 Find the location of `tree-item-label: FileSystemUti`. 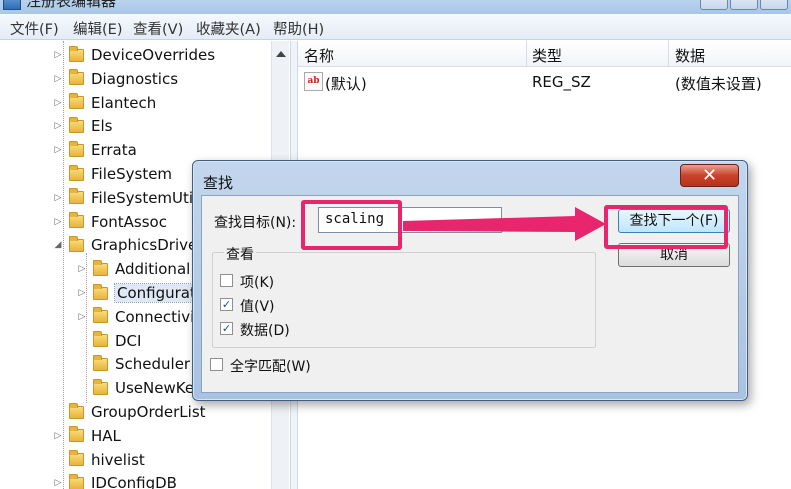

tree-item-label: FileSystemUti is located at coordinates (142, 197).